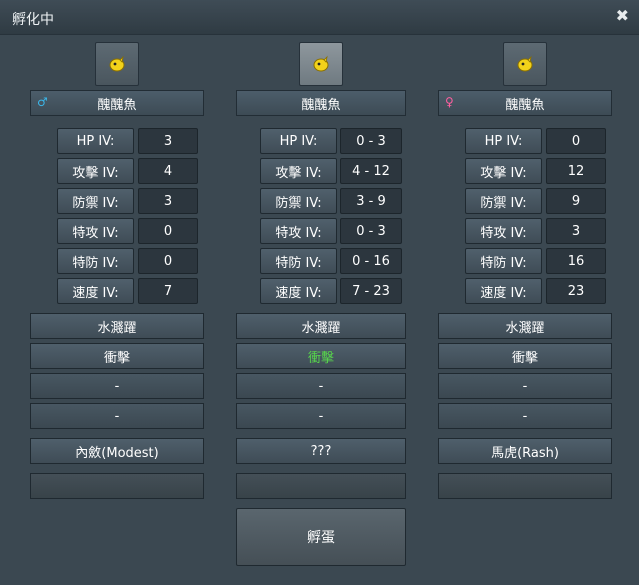 This screenshot has width=639, height=585. Describe the element at coordinates (168, 231) in the screenshot. I see `stat-value-sp-attack: 0` at that location.